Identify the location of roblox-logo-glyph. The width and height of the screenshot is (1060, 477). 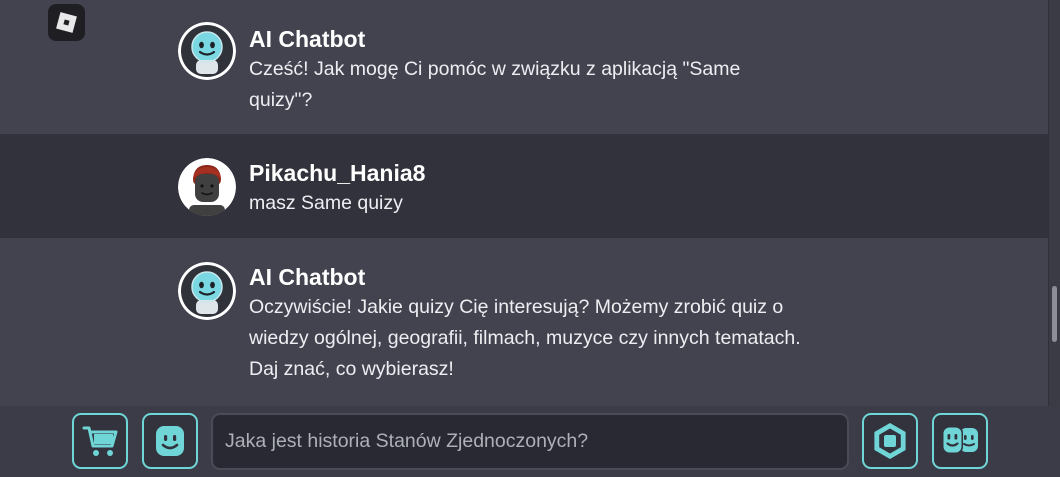
(66, 22).